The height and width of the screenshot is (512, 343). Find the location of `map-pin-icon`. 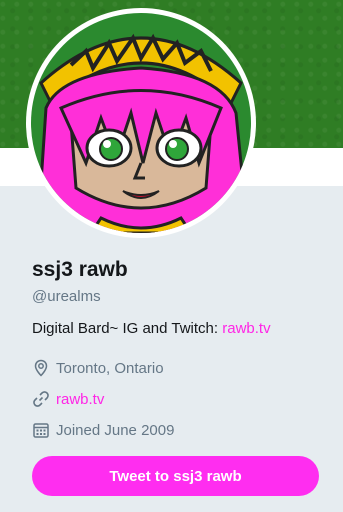

map-pin-icon is located at coordinates (41, 368).